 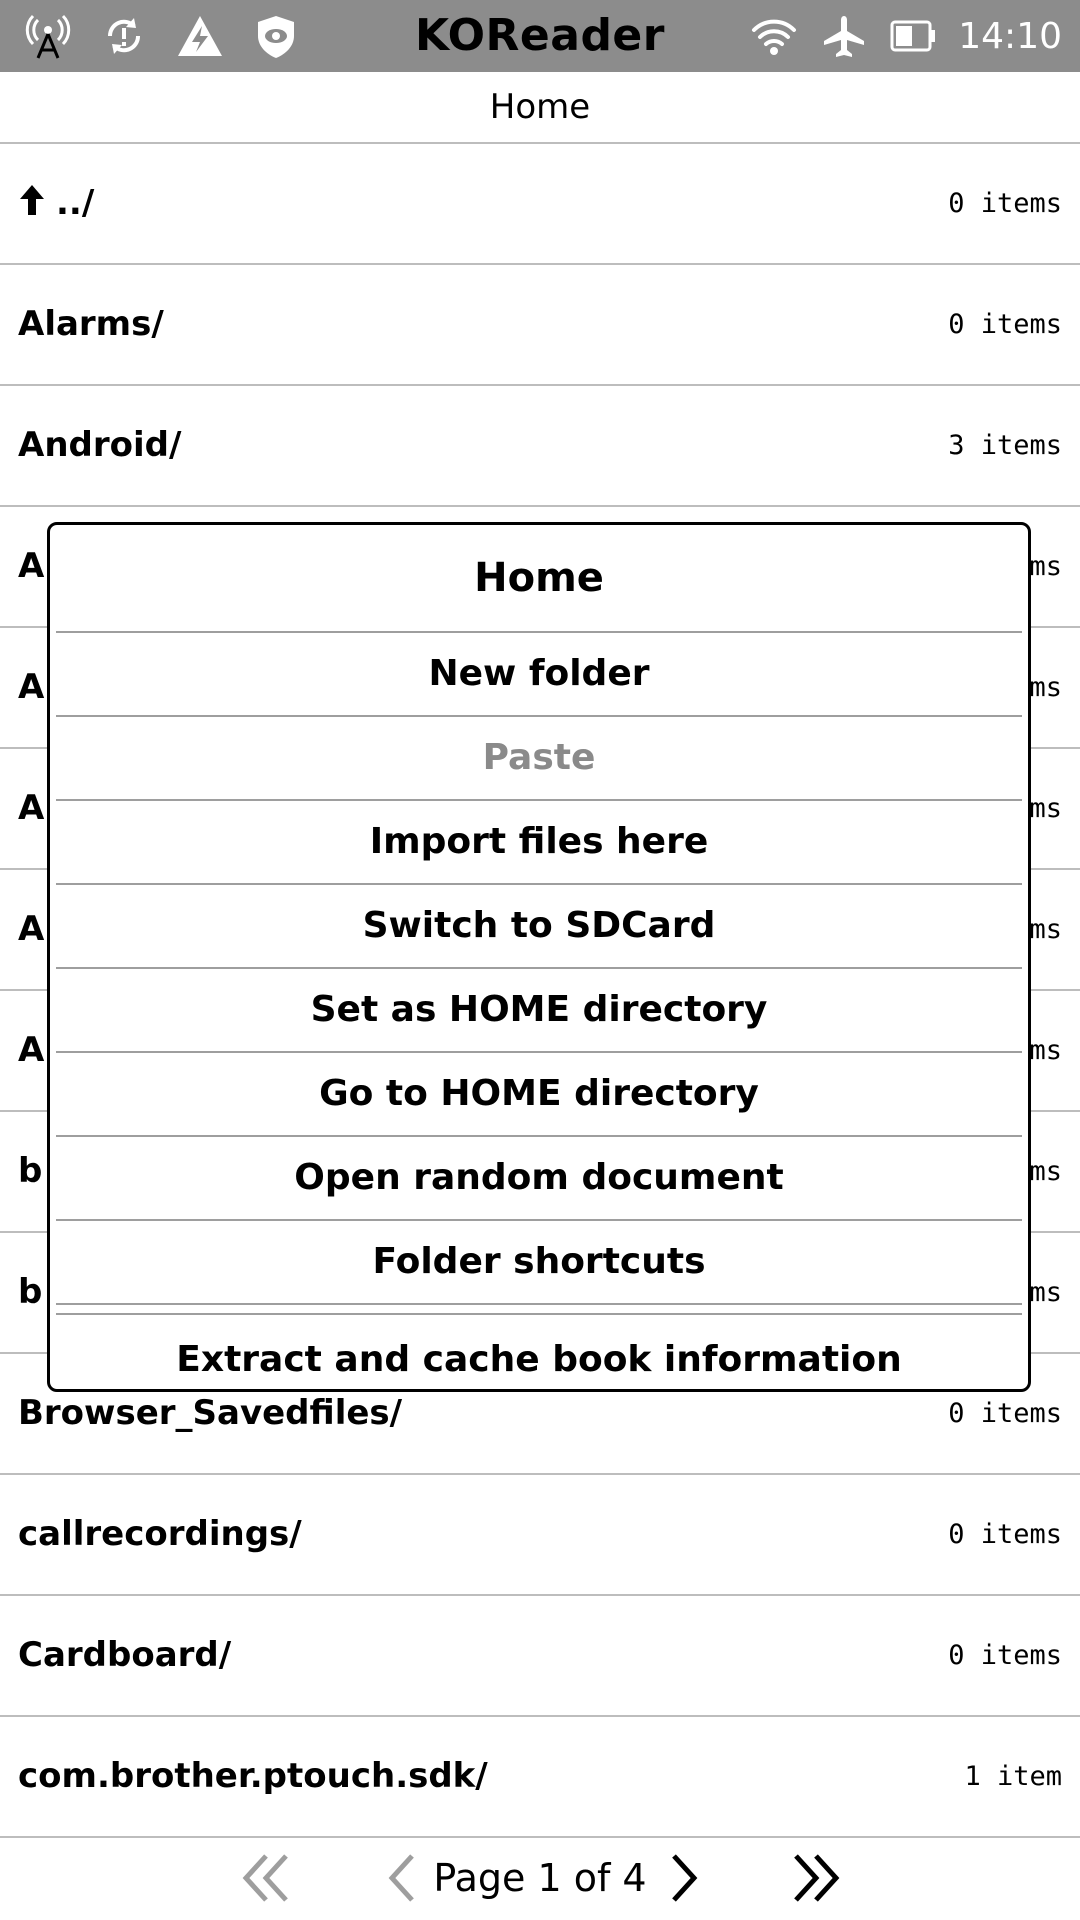 I want to click on next-page-icon, so click(x=684, y=1878).